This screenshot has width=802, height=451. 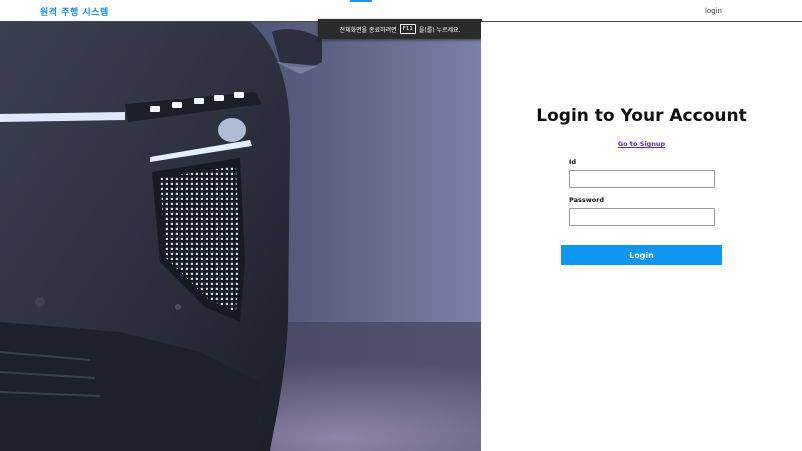 What do you see at coordinates (368, 30) in the screenshot?
I see `fullscreen-notice-text-before: 전체화면을 종료하려면` at bounding box center [368, 30].